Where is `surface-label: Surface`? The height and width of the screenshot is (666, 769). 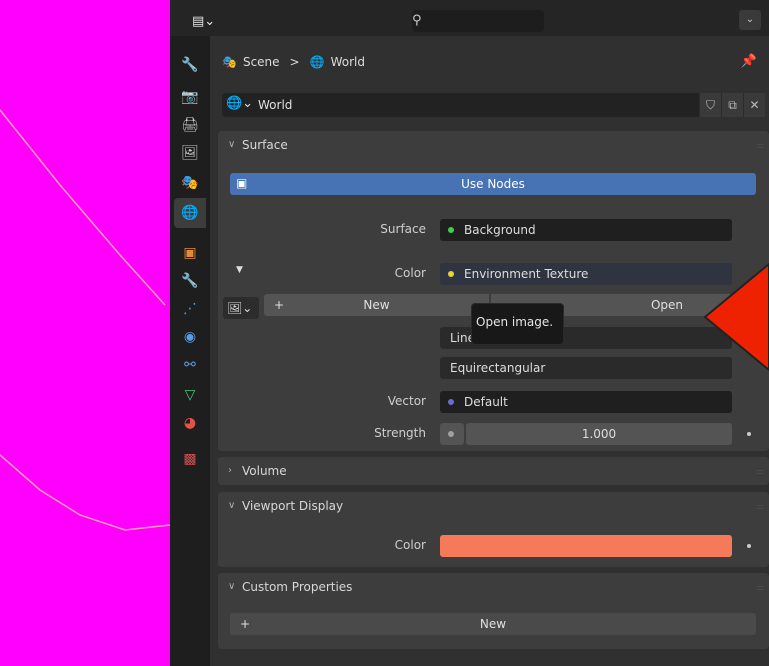
surface-label: Surface is located at coordinates (403, 229).